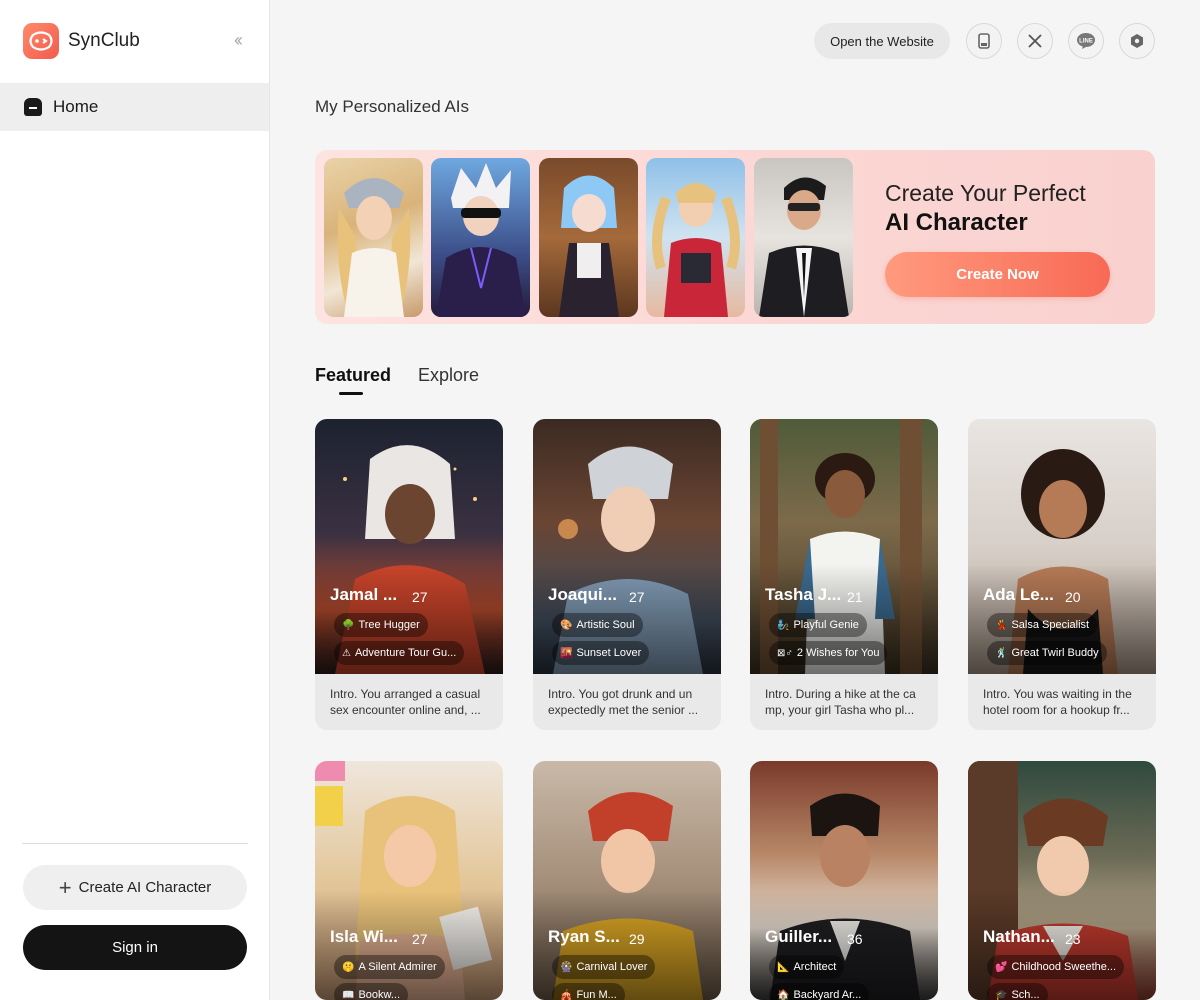 This screenshot has width=1200, height=1000. Describe the element at coordinates (33, 107) in the screenshot. I see `home-icon` at that location.